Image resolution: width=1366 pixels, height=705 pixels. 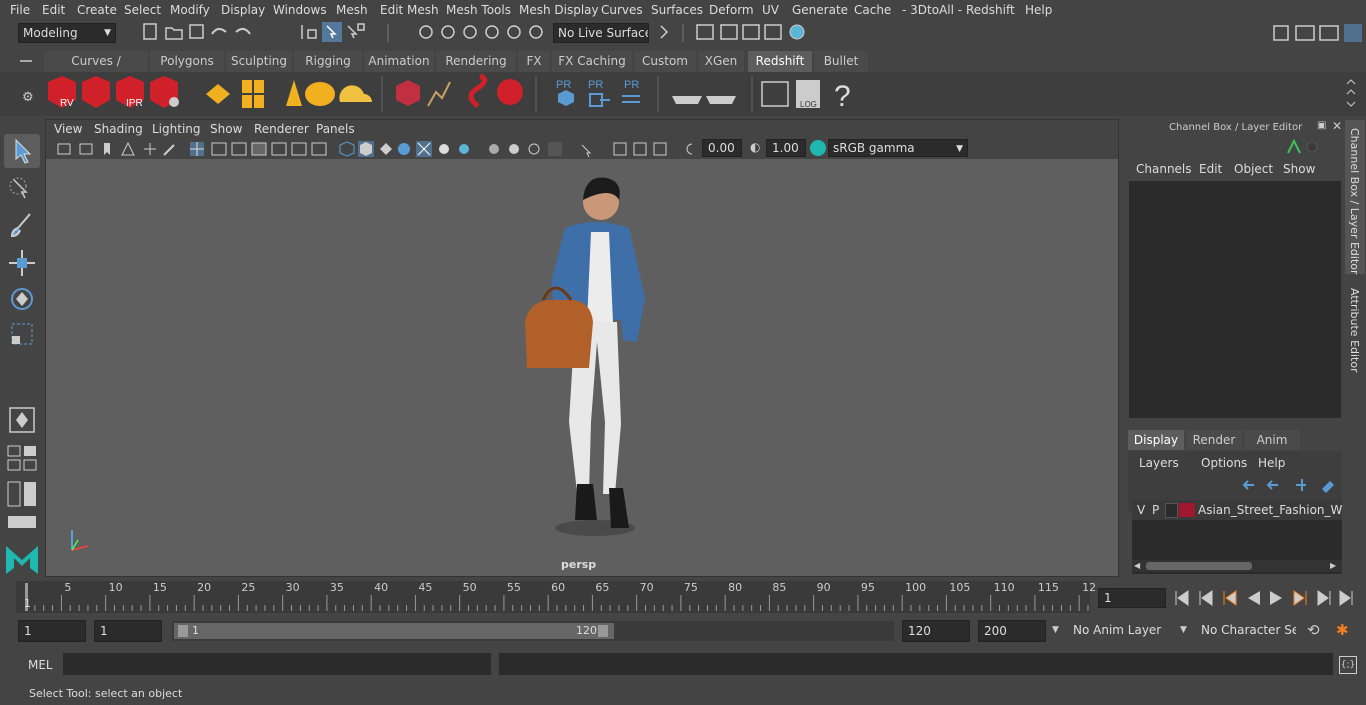 I want to click on layer-help-menu: Help, so click(x=1271, y=463).